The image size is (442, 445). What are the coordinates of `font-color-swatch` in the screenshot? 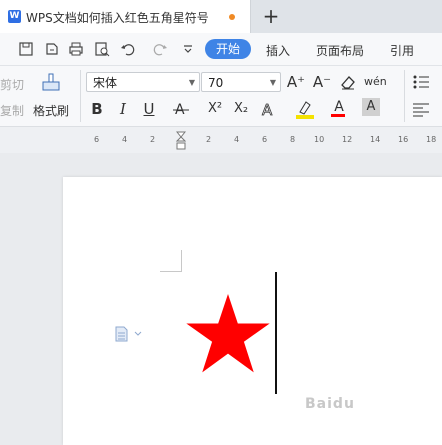 It's located at (338, 115).